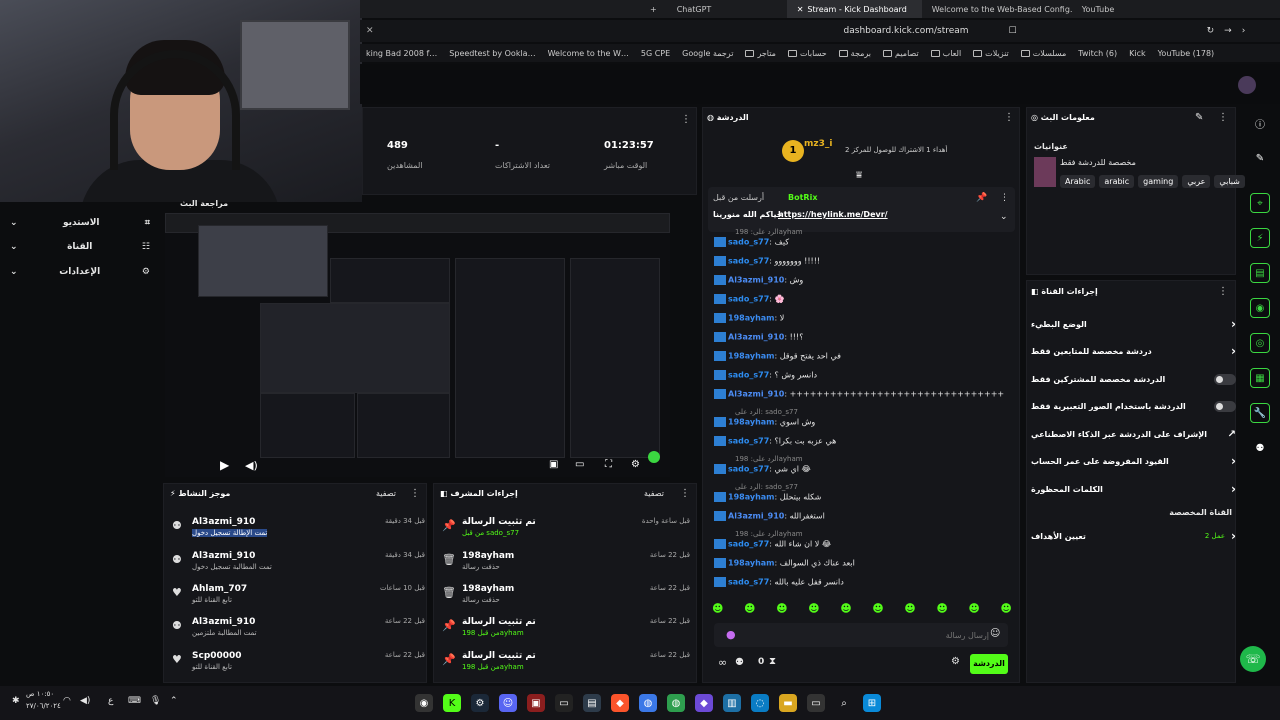 This screenshot has height=720, width=1280. Describe the element at coordinates (488, 589) in the screenshot. I see `mod-action: 198ayham` at that location.